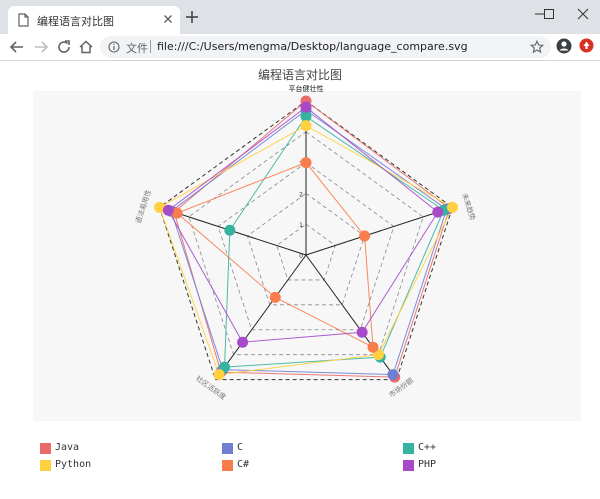  Describe the element at coordinates (427, 447) in the screenshot. I see `legend-label: C++` at that location.